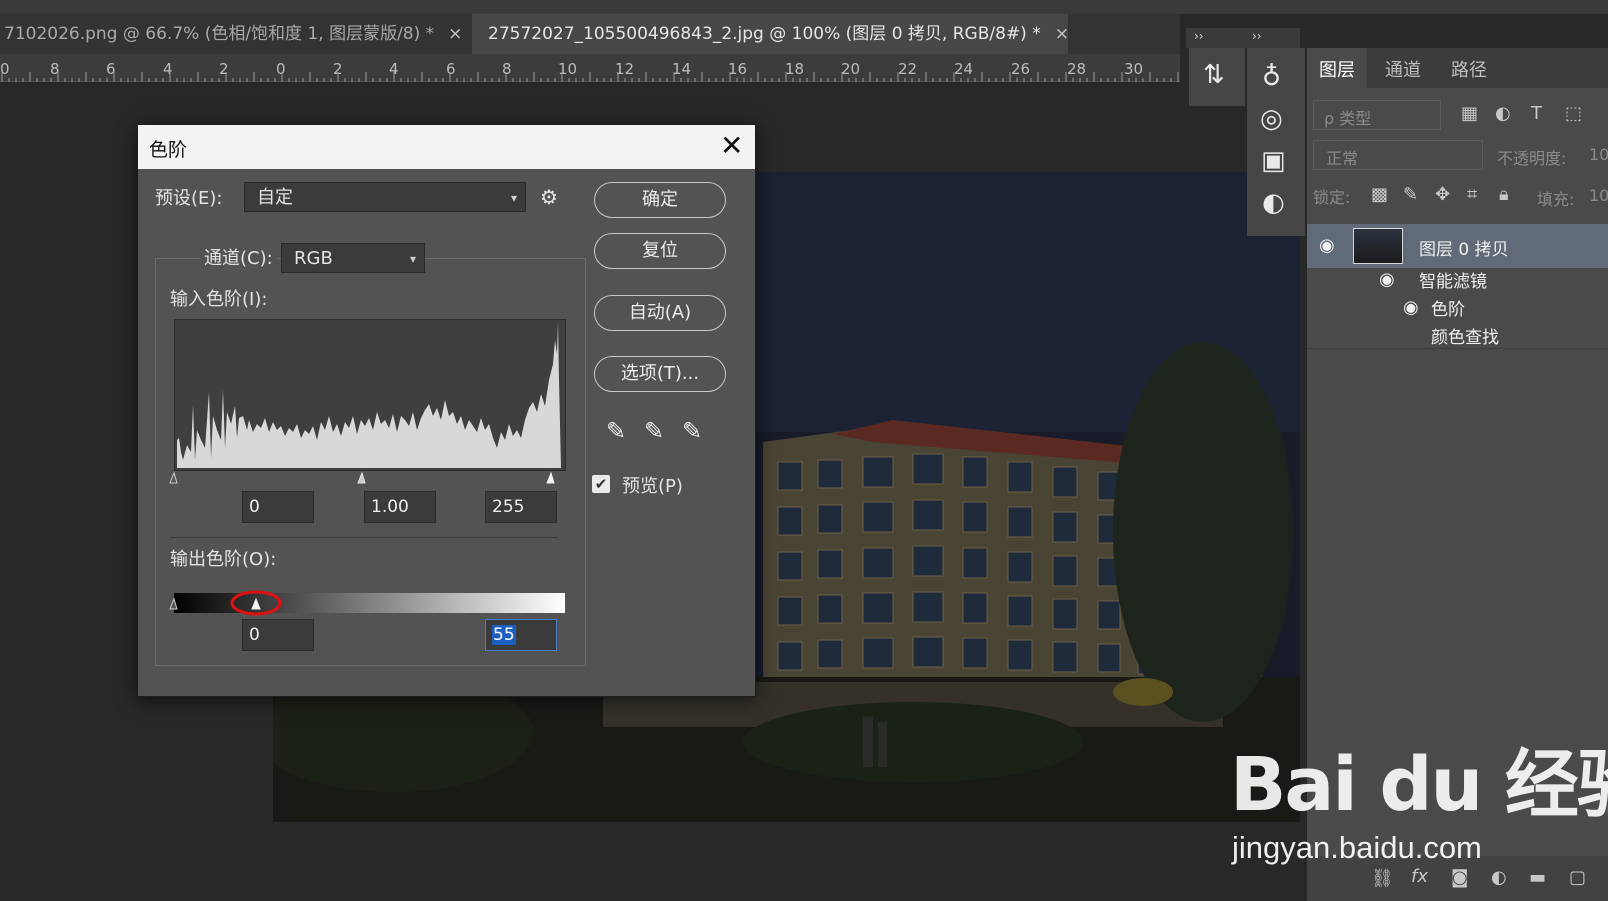 This screenshot has height=901, width=1608. What do you see at coordinates (353, 258) in the screenshot?
I see `channel-select: RGB ▾` at bounding box center [353, 258].